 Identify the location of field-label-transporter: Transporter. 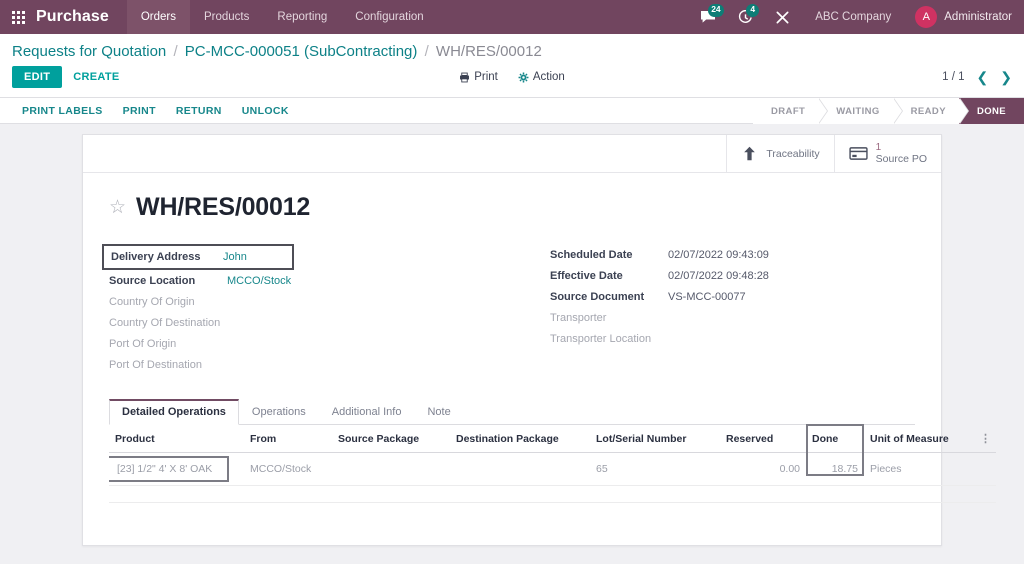
(578, 317).